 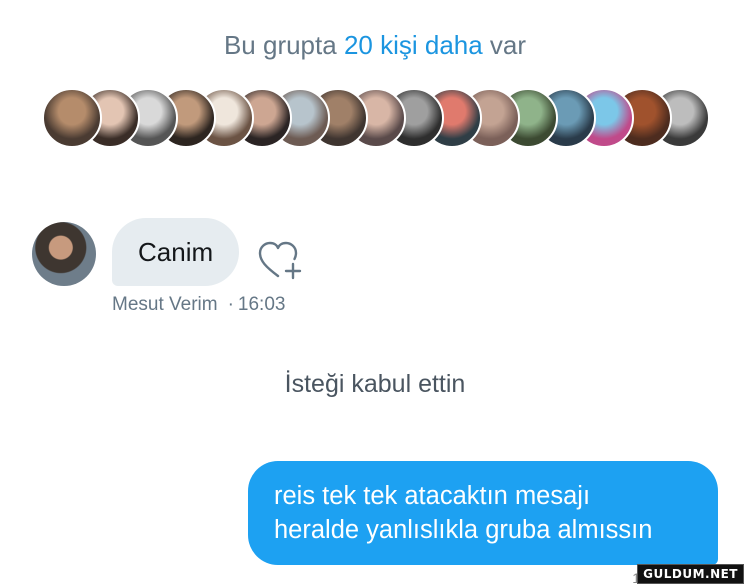 What do you see at coordinates (261, 304) in the screenshot?
I see `message-time: 16:03` at bounding box center [261, 304].